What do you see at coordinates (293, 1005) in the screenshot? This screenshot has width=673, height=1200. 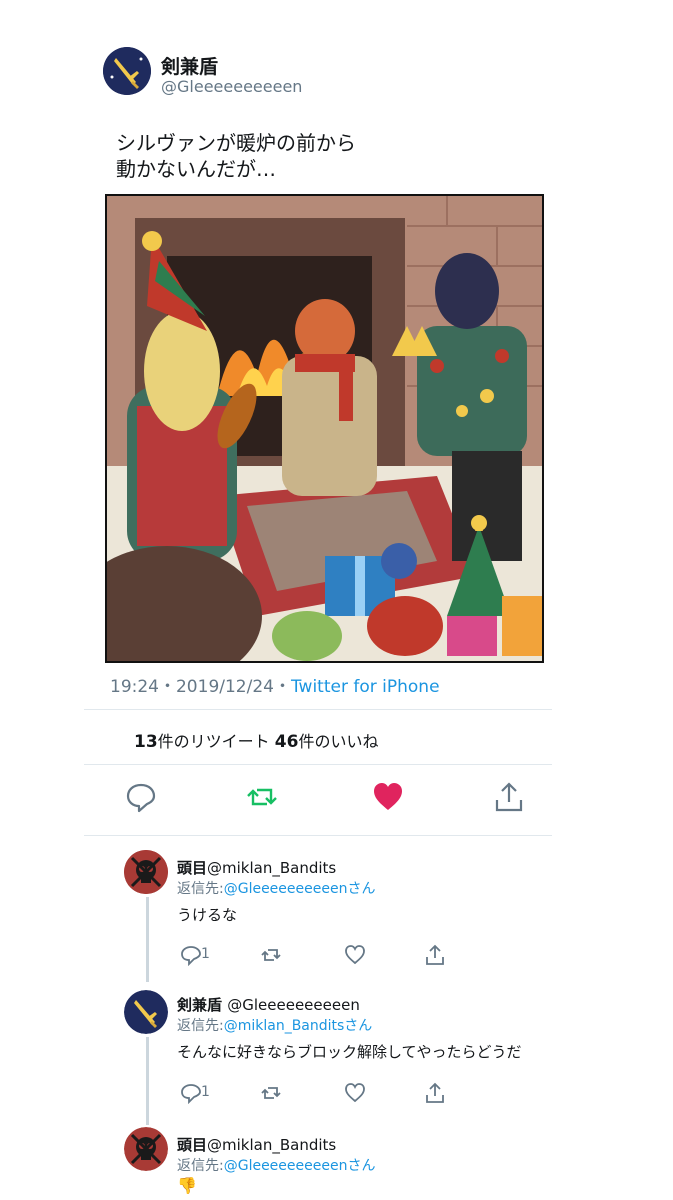 I see `reply-handle: @Gleeeeeeeeeen` at bounding box center [293, 1005].